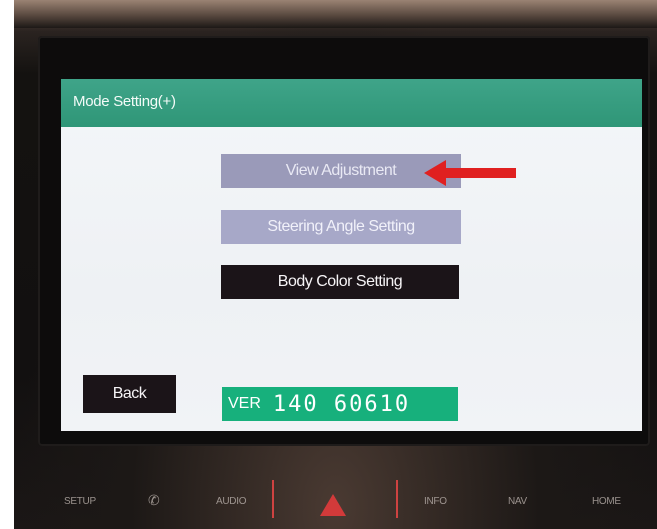 The image size is (657, 529). I want to click on home-hw-button: HOME, so click(606, 501).